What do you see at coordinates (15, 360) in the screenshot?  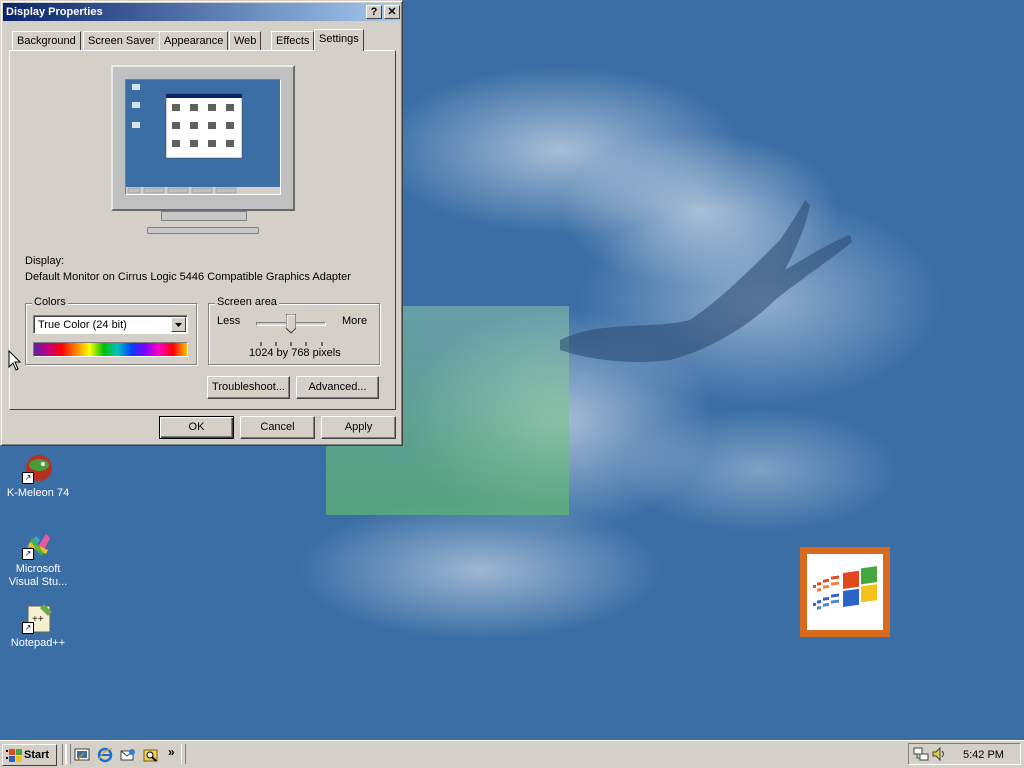 I see `mouse-cursor-icon` at bounding box center [15, 360].